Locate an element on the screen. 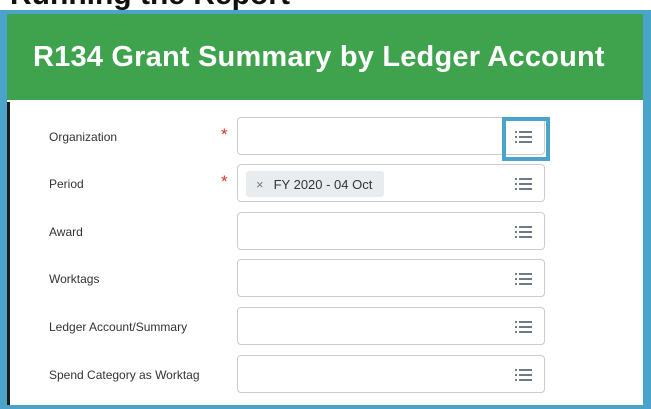  form-row-award: Award is located at coordinates (325, 232).